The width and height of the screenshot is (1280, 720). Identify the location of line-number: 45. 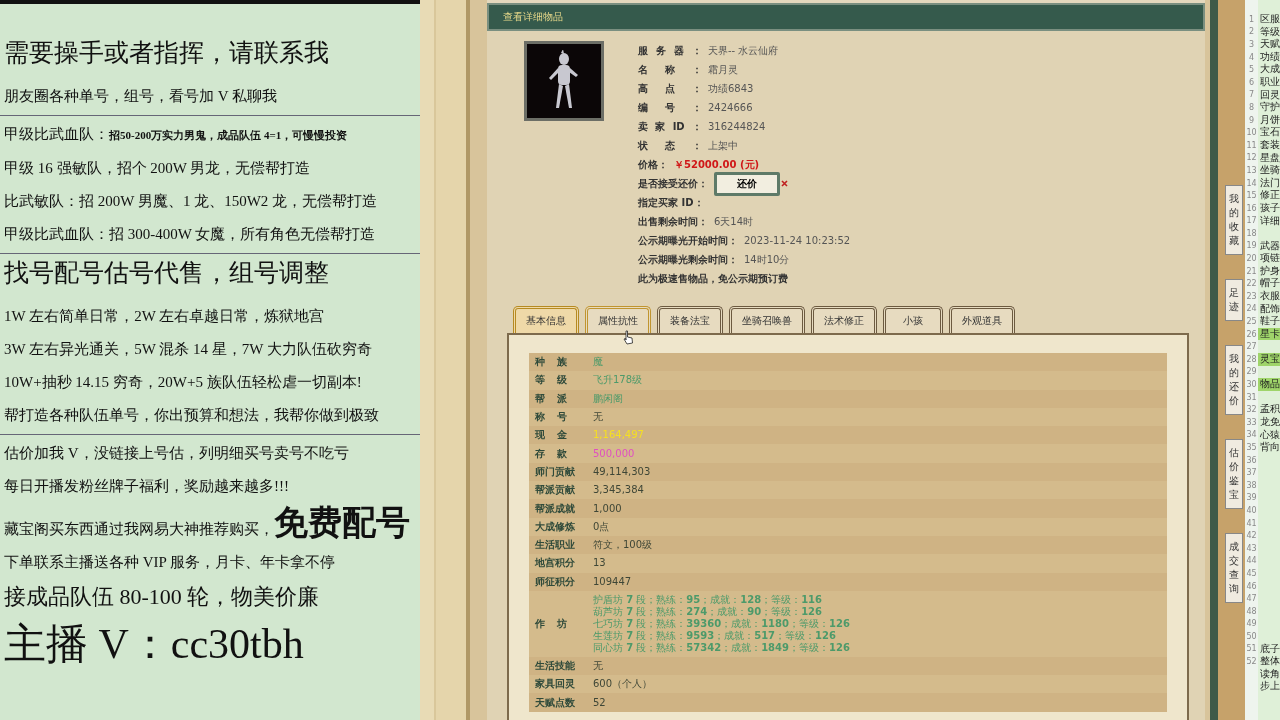
(1251, 573).